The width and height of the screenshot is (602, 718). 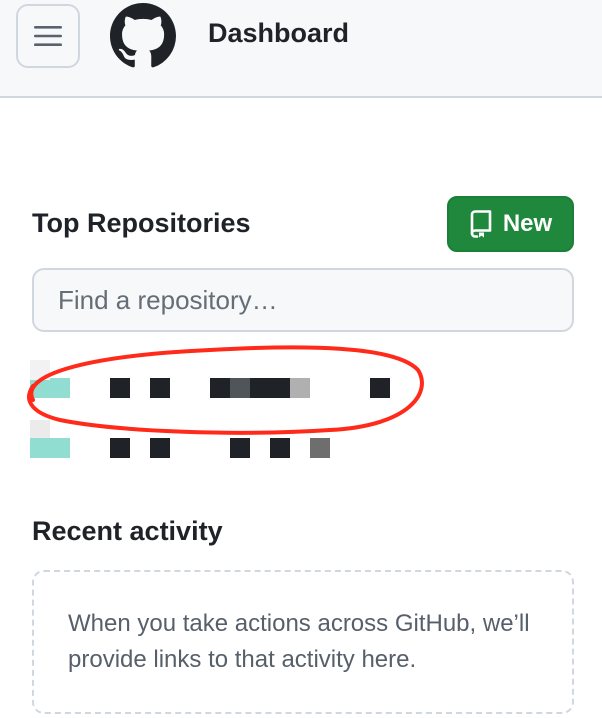 What do you see at coordinates (143, 36) in the screenshot?
I see `github-logo-icon` at bounding box center [143, 36].